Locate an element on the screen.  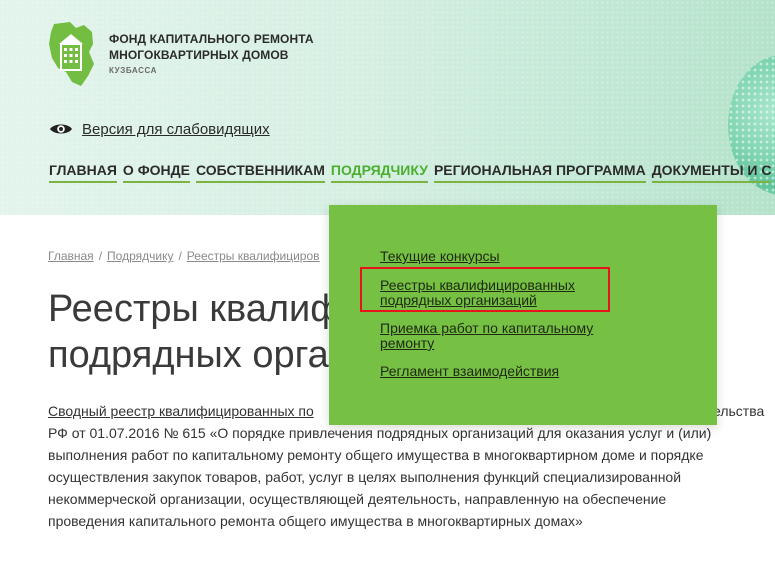
body-line-tail: ельства is located at coordinates (739, 411).